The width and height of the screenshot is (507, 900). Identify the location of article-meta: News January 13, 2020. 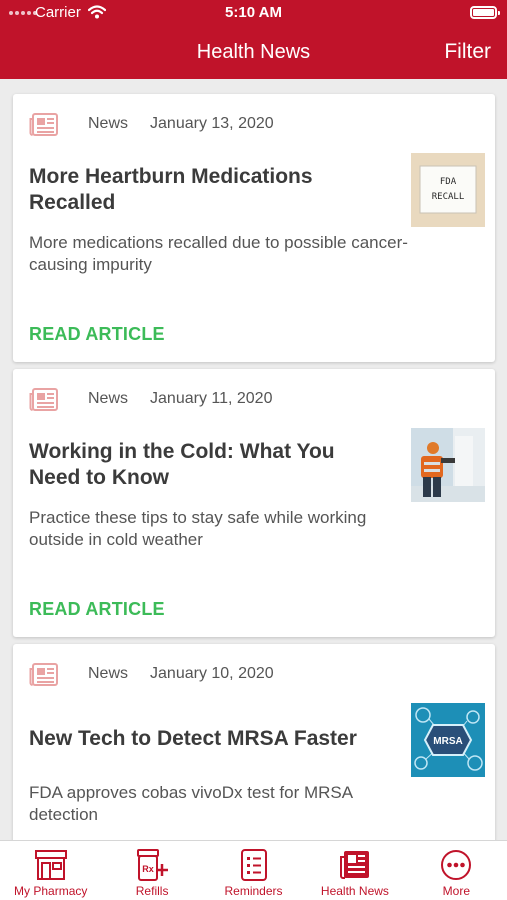
(181, 124).